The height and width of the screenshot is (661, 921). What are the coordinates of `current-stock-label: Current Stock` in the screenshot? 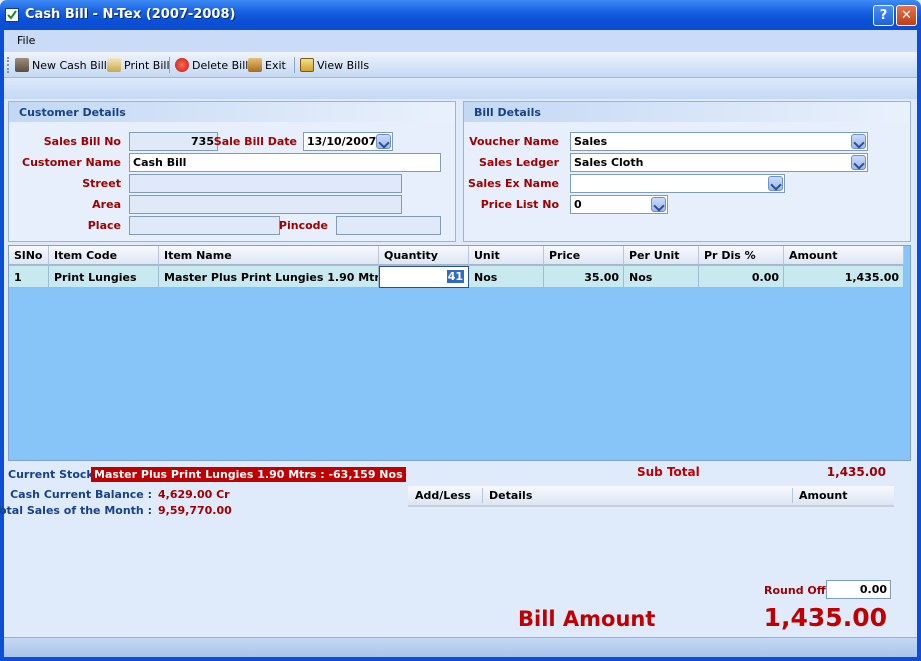 It's located at (51, 474).